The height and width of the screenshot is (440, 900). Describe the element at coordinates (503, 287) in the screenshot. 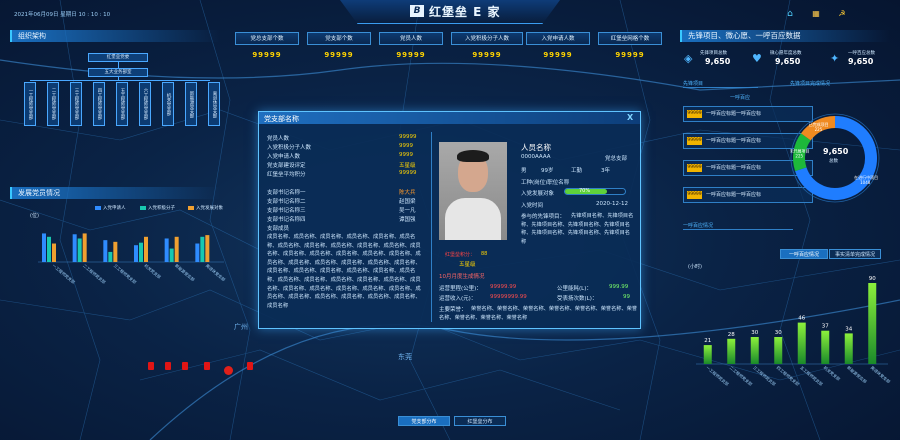

I see `month-value: 99999.99` at that location.